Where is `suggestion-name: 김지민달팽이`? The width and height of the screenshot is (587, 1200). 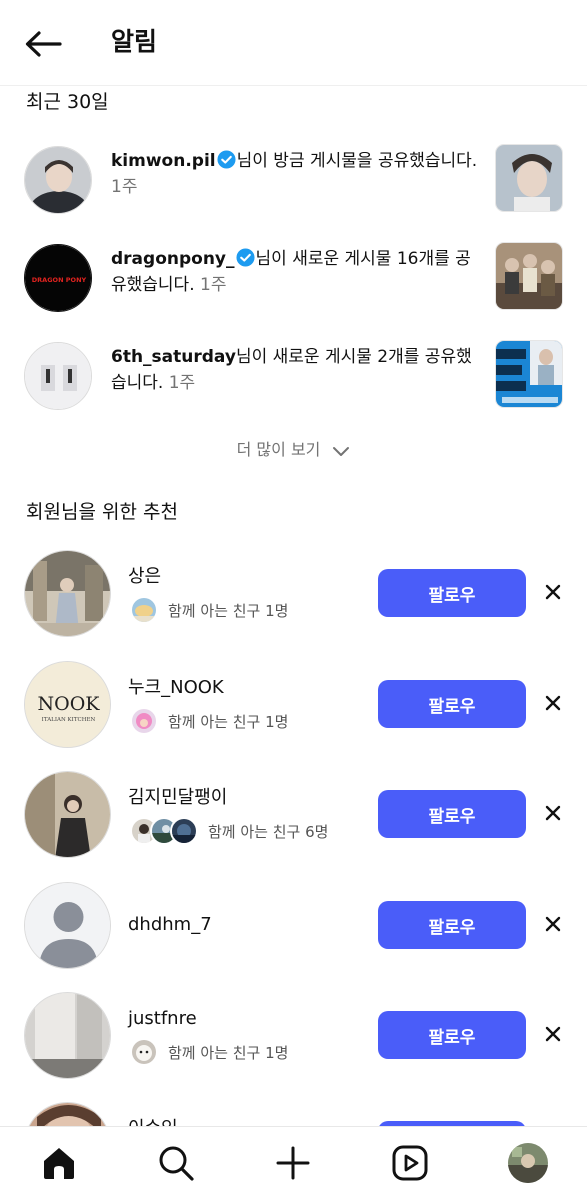 suggestion-name: 김지민달팽이 is located at coordinates (177, 798).